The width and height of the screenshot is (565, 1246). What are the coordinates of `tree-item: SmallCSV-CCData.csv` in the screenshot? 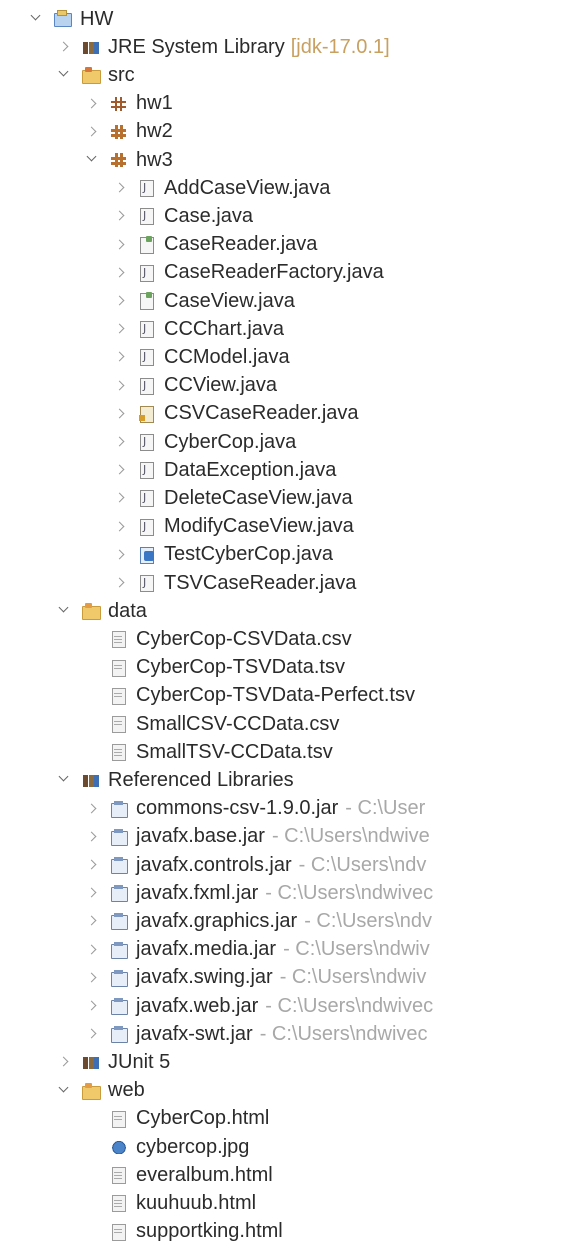 It's located at (282, 724).